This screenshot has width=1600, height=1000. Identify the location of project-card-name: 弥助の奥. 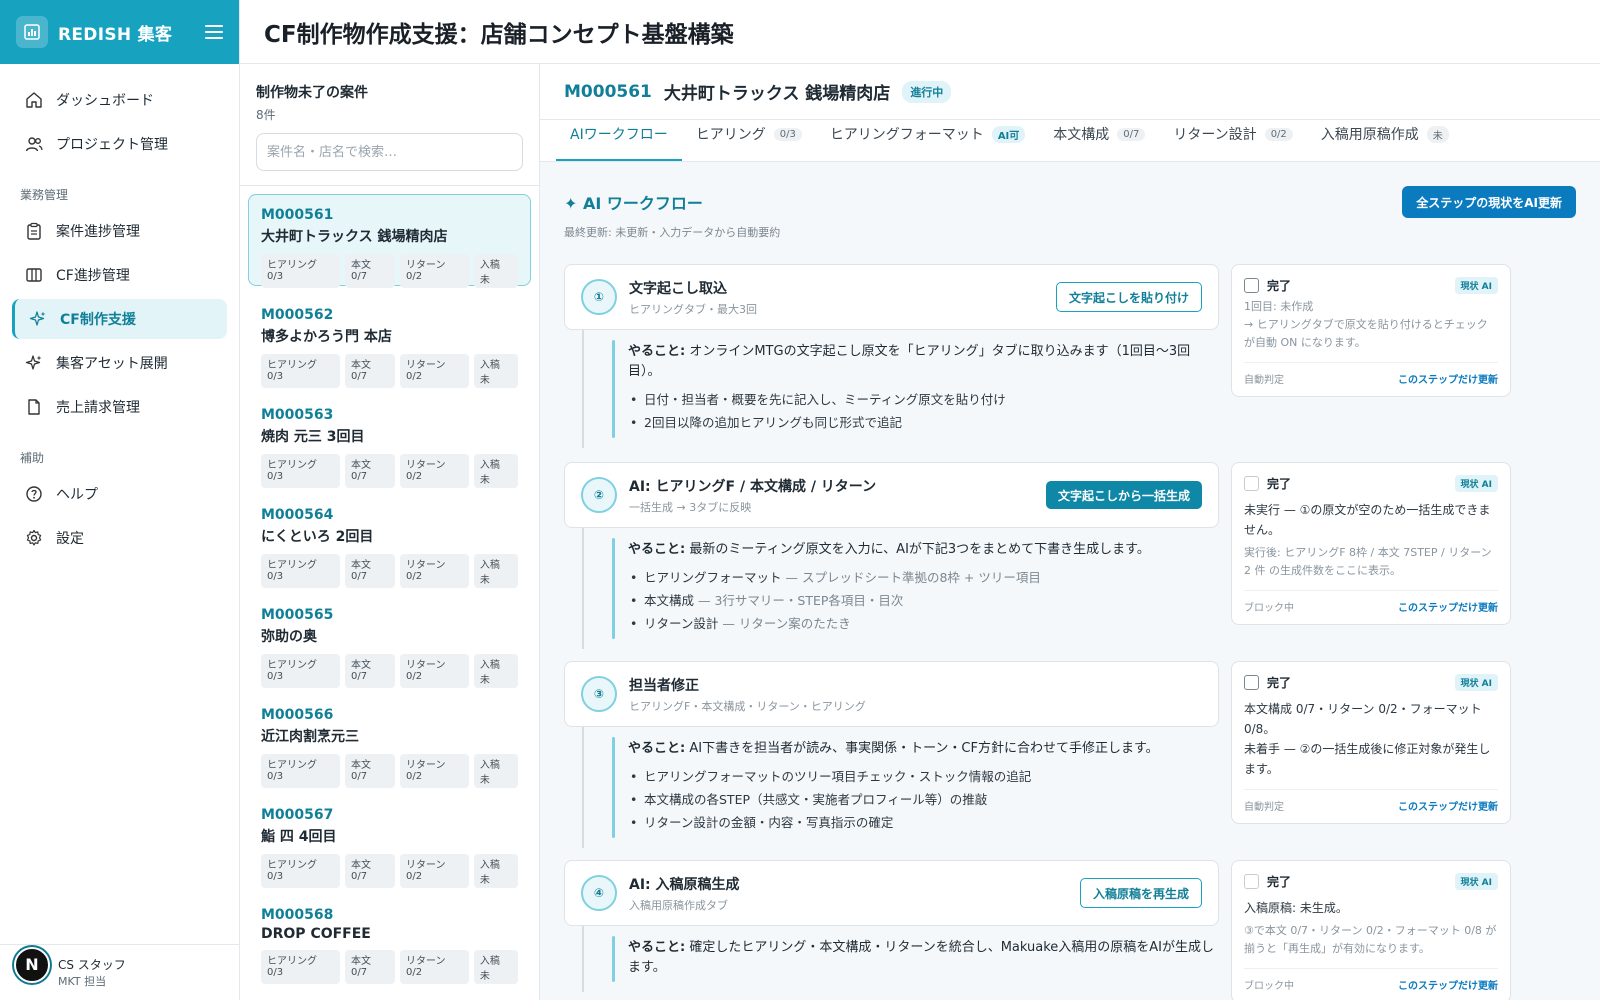
(289, 637).